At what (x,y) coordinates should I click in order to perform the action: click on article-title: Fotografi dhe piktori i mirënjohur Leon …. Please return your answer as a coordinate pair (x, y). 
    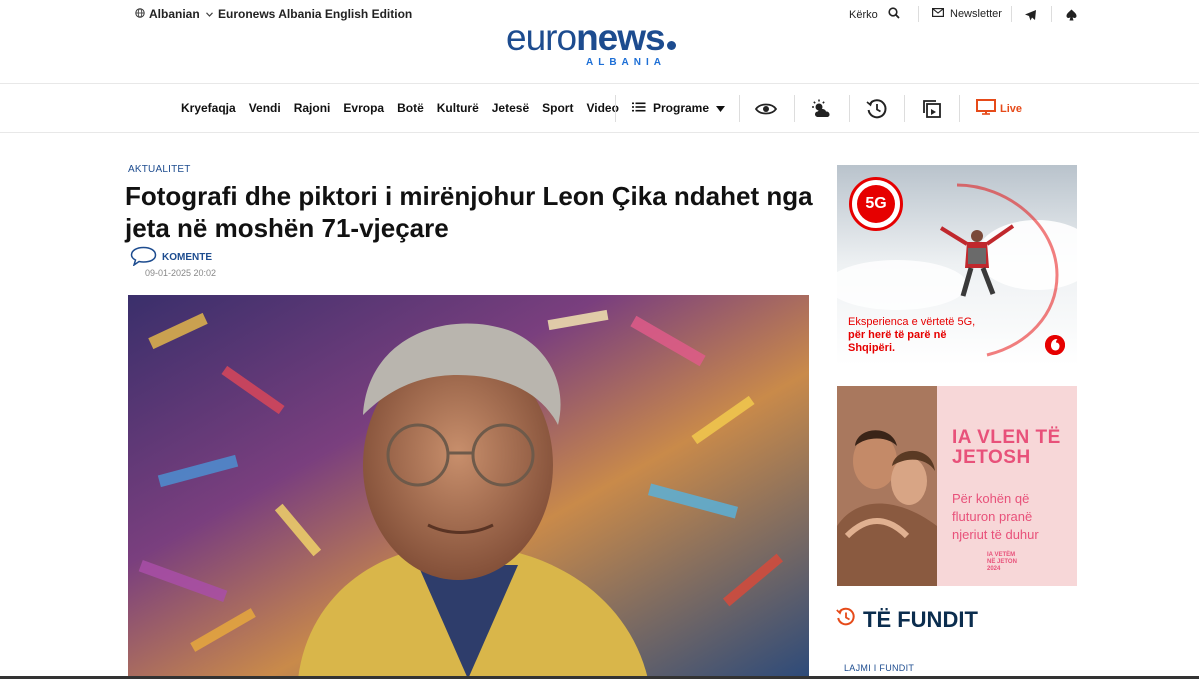
    Looking at the image, I should click on (469, 212).